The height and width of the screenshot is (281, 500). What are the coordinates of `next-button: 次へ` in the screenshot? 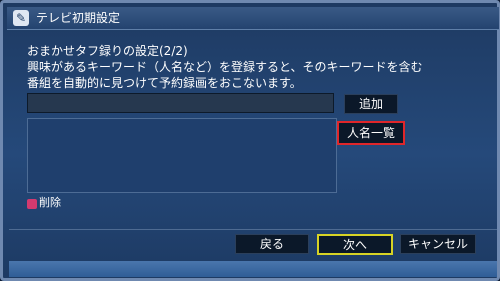 It's located at (355, 244).